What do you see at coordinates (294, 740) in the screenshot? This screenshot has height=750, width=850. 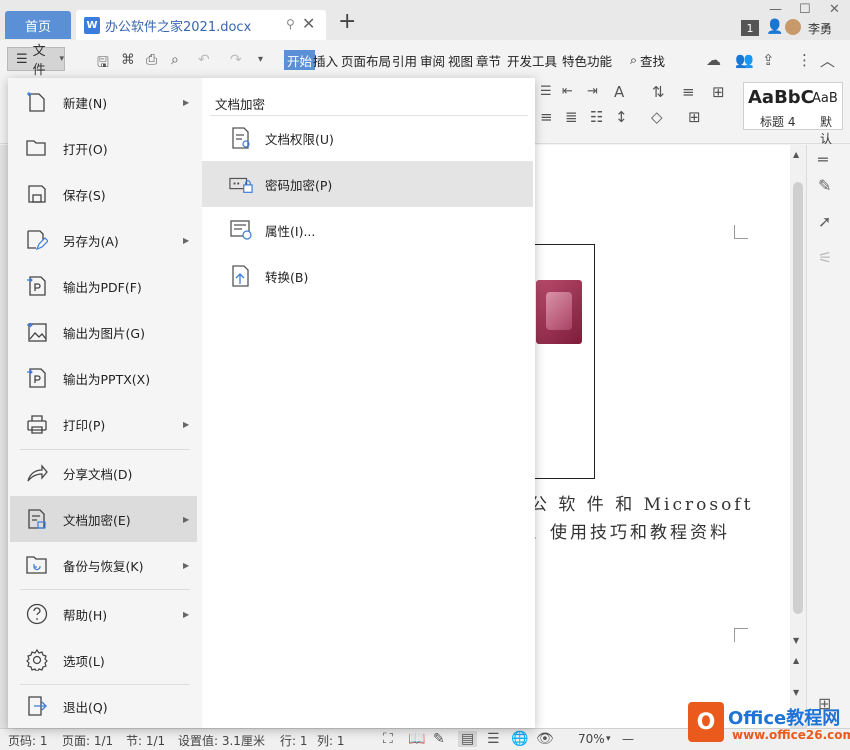 I see `status-row: 行: 1` at bounding box center [294, 740].